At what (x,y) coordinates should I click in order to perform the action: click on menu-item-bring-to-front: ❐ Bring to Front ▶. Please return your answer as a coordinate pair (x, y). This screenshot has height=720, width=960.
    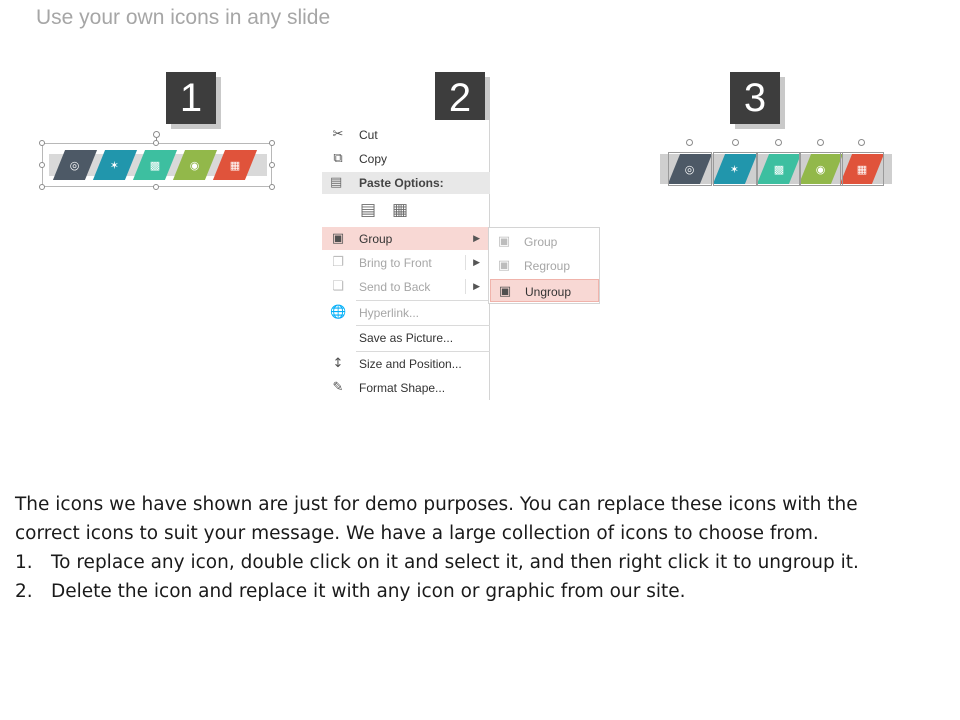
    Looking at the image, I should click on (406, 262).